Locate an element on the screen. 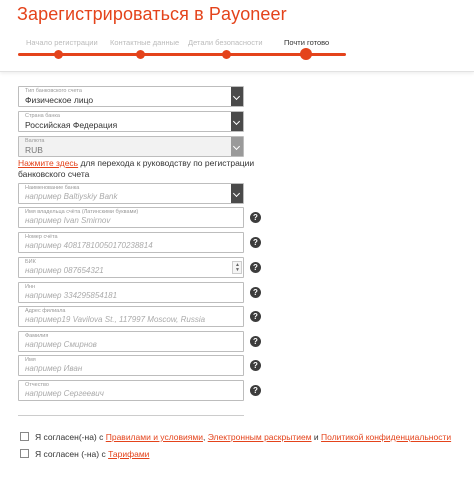  first-name-placeholder: например Иван is located at coordinates (54, 368).